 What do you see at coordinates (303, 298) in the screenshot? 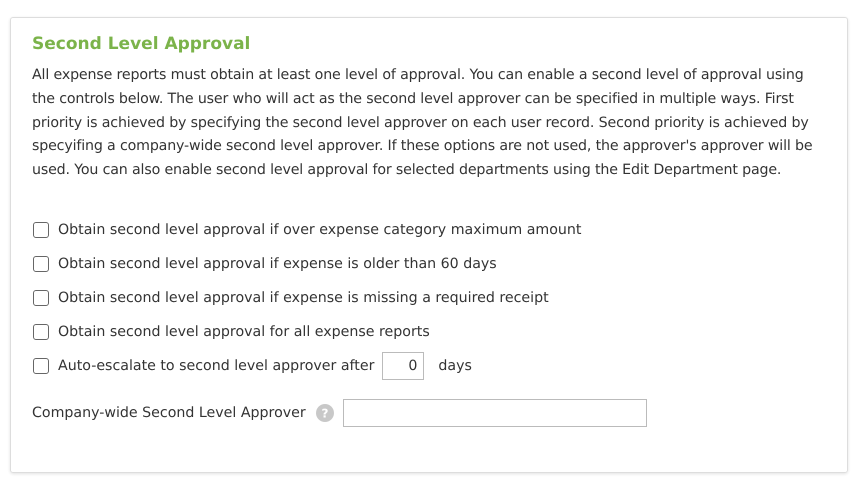
I see `checkbox-label: Obtain second level approval if expense is missing a required receipt` at bounding box center [303, 298].